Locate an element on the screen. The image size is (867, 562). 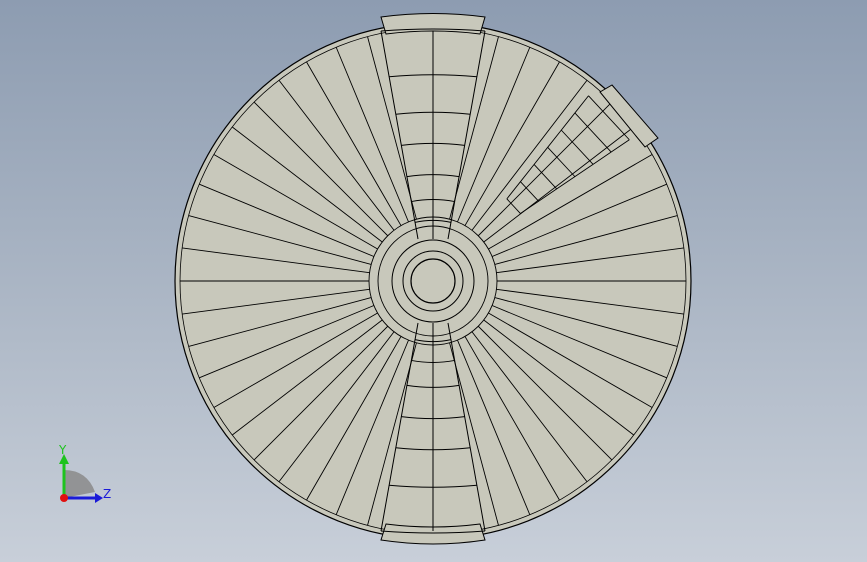
x-axis-dot is located at coordinates (64, 498).